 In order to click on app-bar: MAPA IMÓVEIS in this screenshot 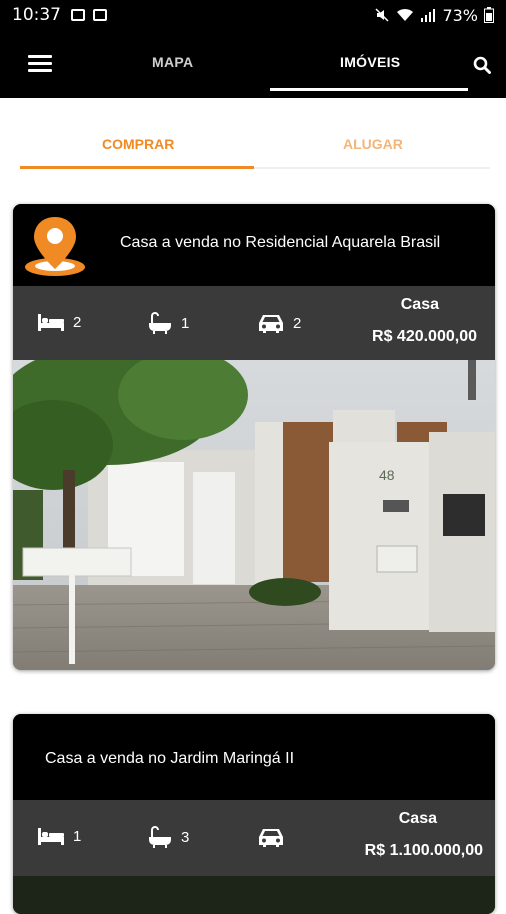, I will do `click(253, 64)`.